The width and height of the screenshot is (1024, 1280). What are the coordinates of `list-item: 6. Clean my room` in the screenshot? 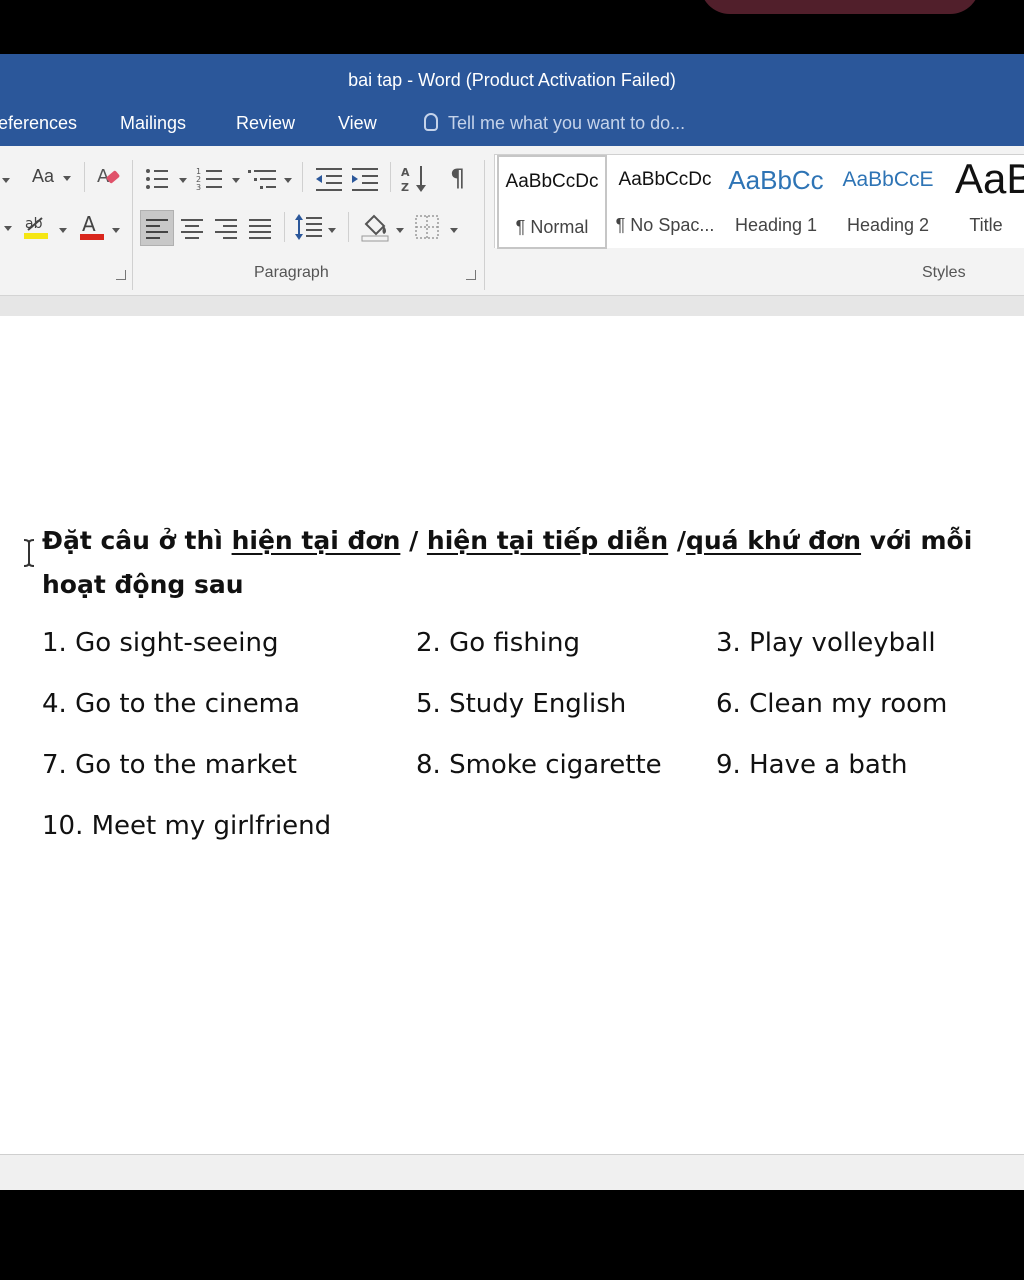 It's located at (832, 704).